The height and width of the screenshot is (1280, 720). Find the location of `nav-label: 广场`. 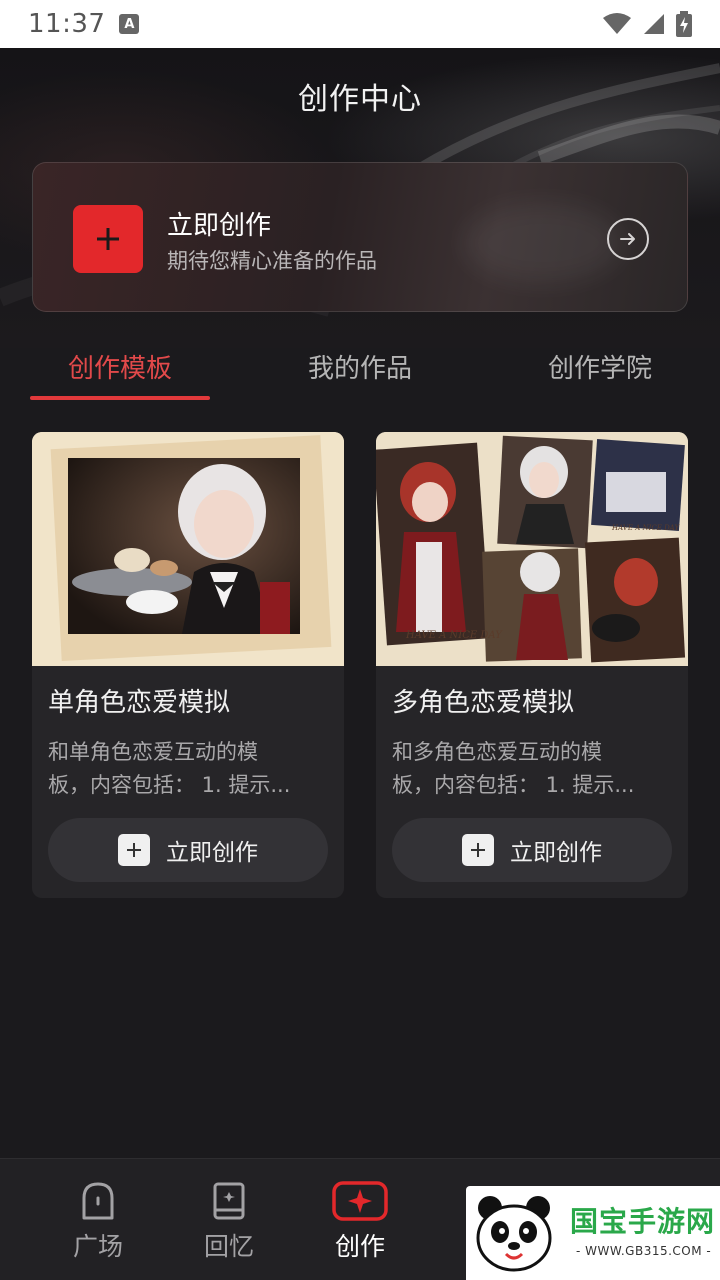

nav-label: 广场 is located at coordinates (97, 1246).